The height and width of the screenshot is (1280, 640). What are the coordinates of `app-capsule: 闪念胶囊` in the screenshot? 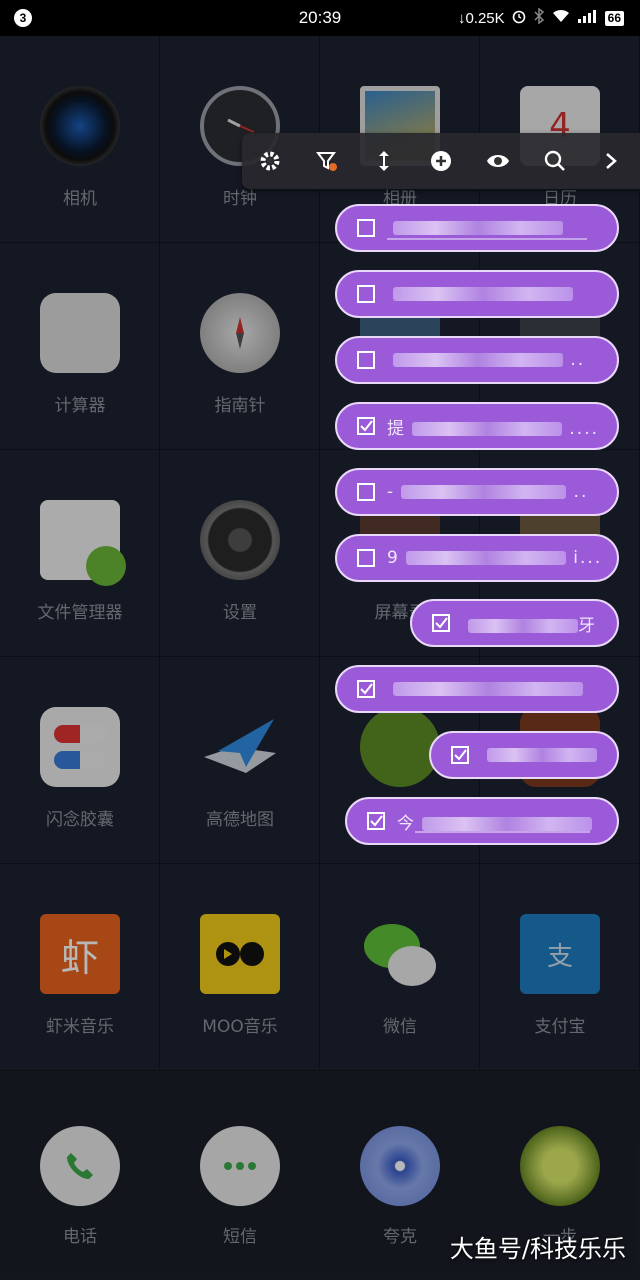 It's located at (80, 760).